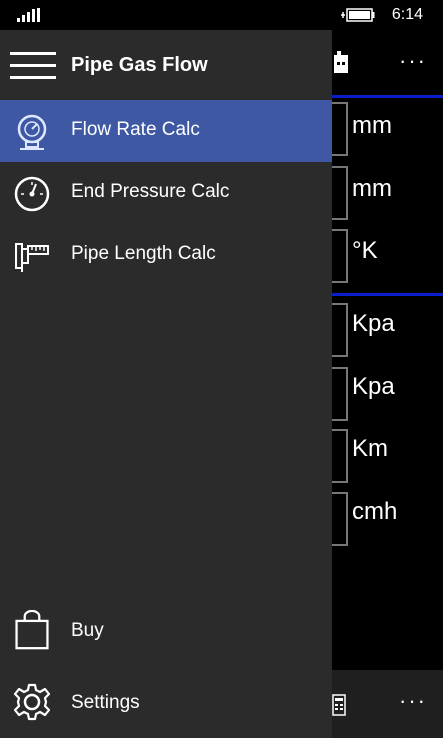  I want to click on drawer-header: Pipe Gas Flow, so click(166, 65).